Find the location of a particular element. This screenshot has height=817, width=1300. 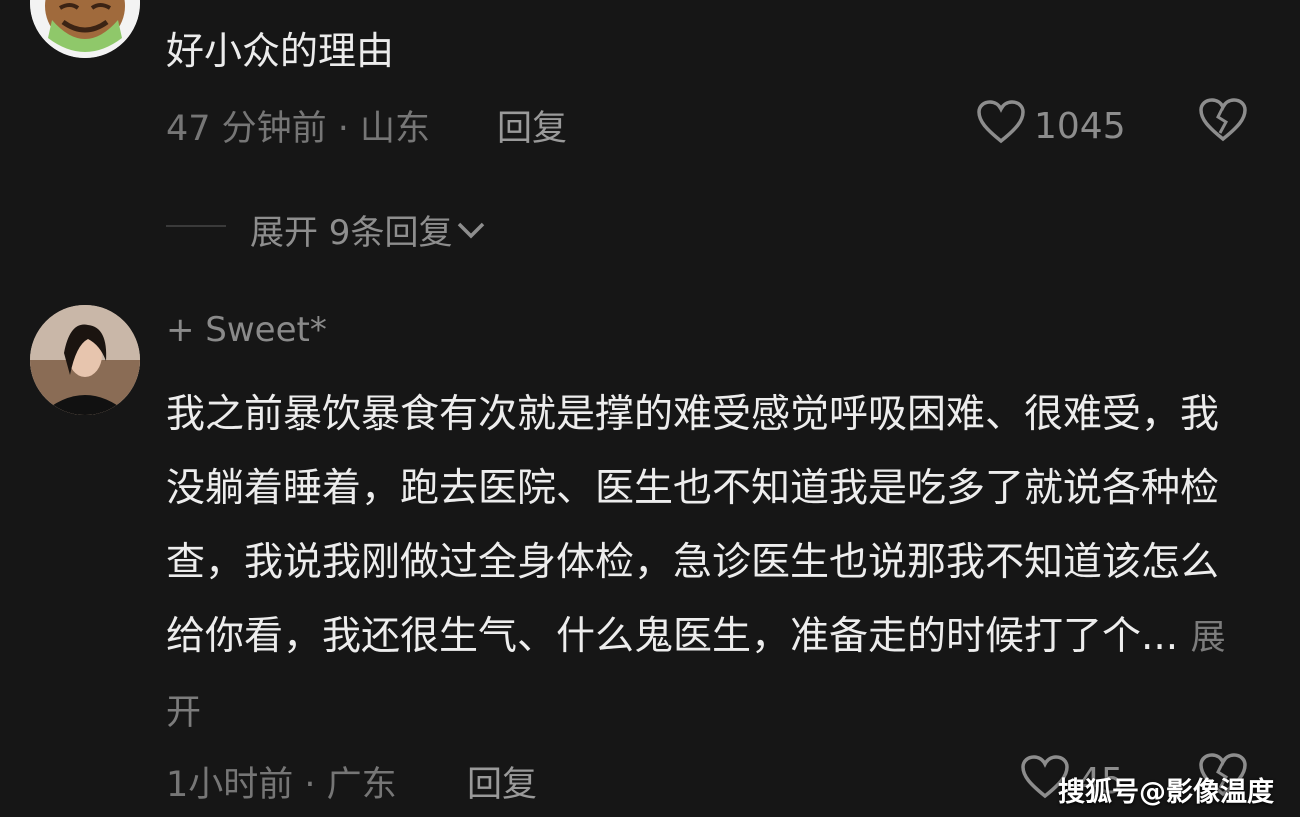

expand-replies-button: 展开 9条回复 is located at coordinates (368, 229).